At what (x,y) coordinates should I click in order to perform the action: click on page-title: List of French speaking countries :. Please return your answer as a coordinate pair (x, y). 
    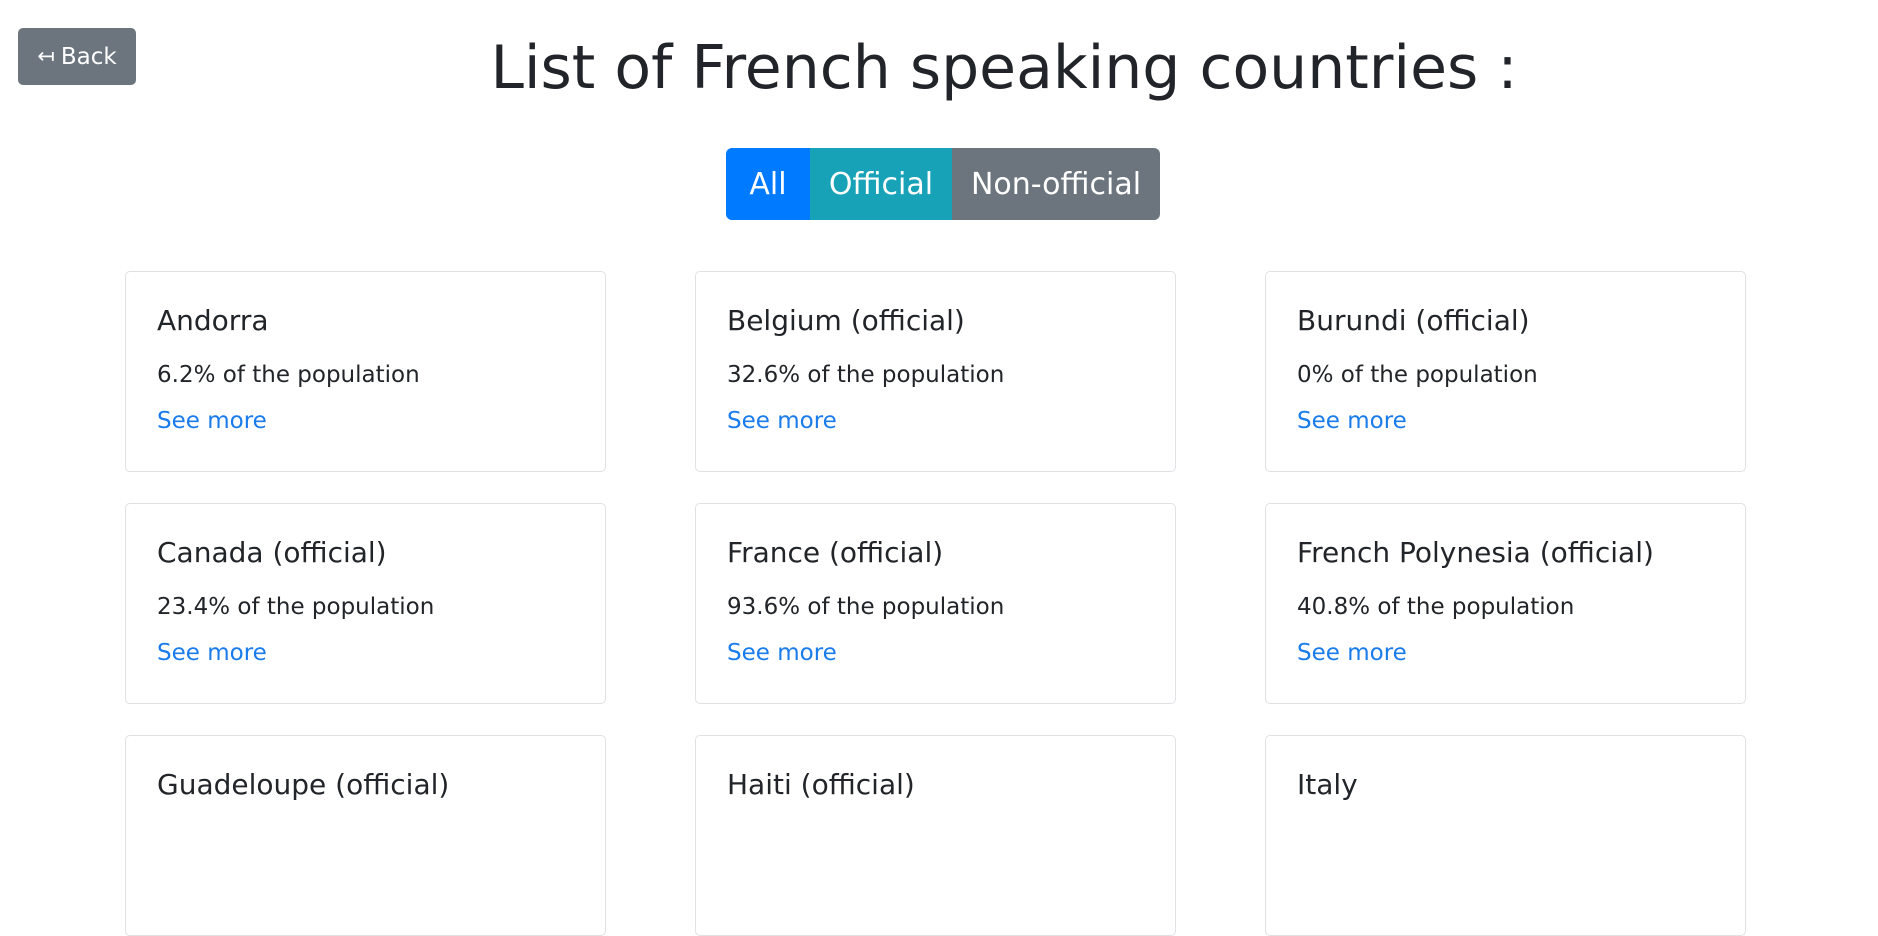
    Looking at the image, I should click on (1004, 68).